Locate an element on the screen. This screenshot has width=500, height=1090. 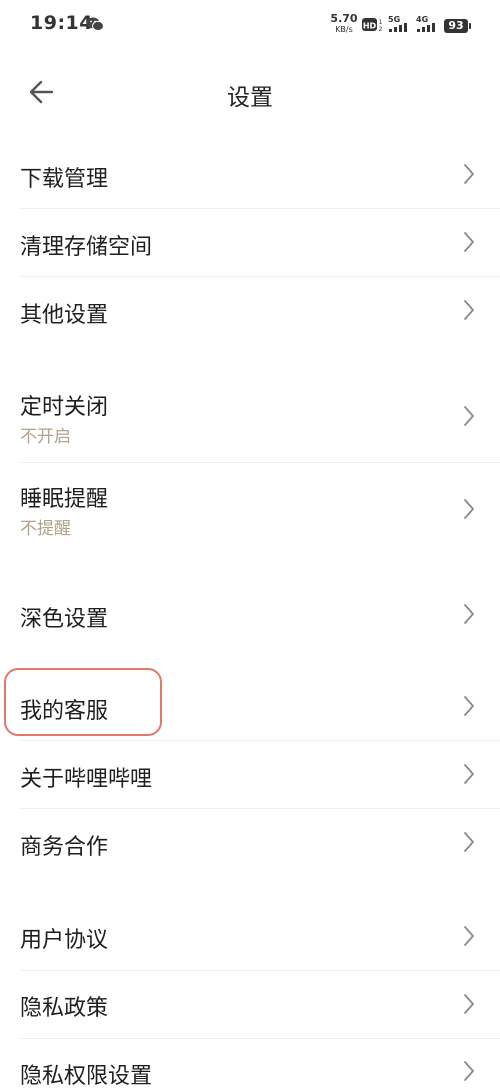
header: 设置 is located at coordinates (250, 92).